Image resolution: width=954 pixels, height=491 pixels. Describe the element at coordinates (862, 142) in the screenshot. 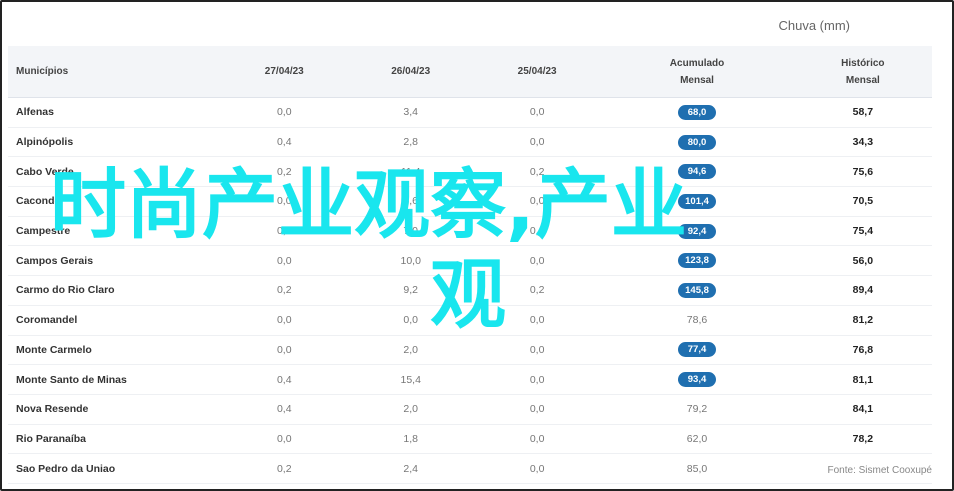

I see `historico-cell: 34,3` at that location.